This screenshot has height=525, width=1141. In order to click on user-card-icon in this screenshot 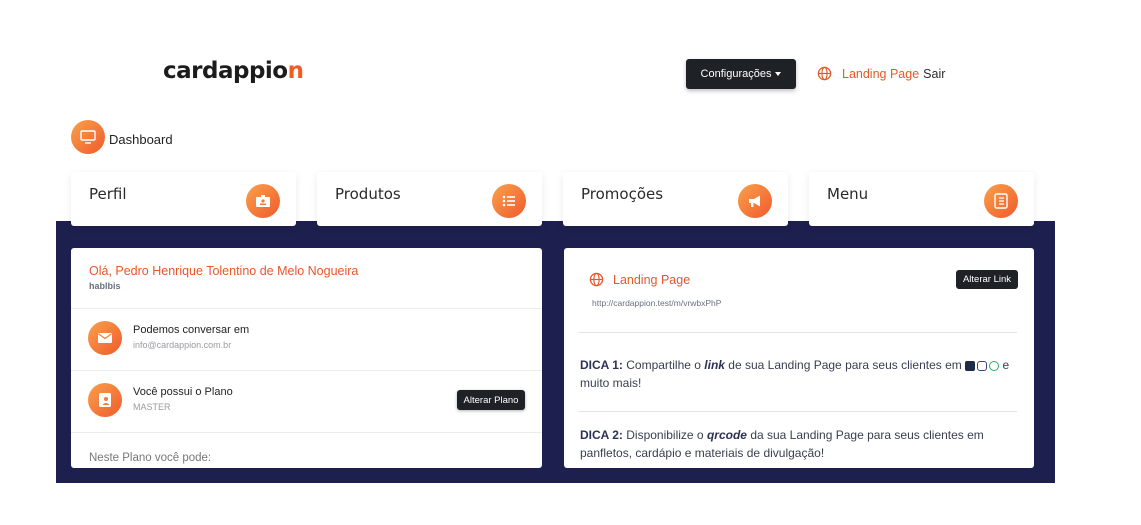, I will do `click(105, 400)`.